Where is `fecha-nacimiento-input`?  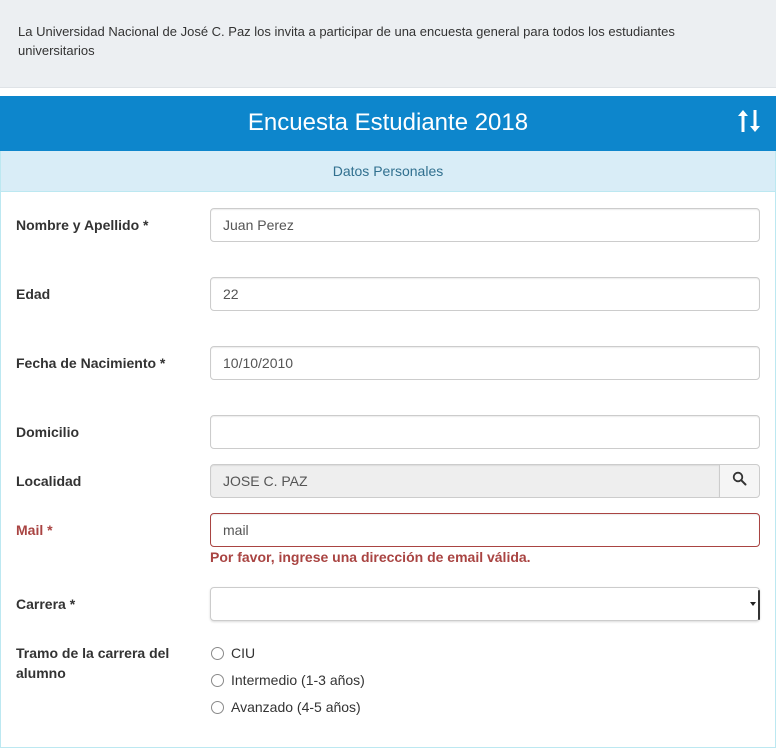
fecha-nacimiento-input is located at coordinates (485, 363).